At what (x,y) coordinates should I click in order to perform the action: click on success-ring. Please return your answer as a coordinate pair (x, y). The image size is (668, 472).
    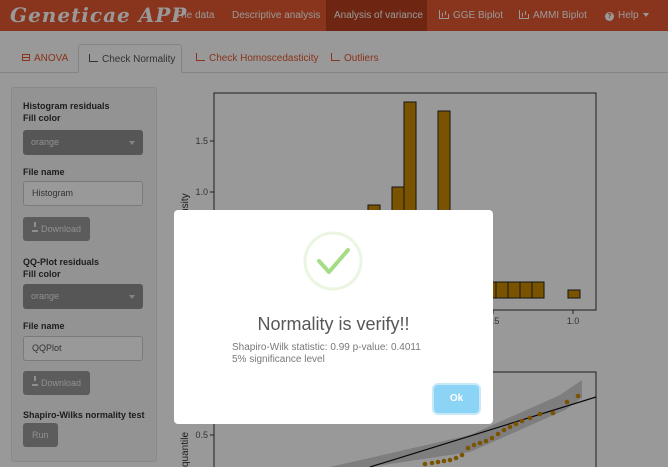
    Looking at the image, I should click on (333, 261).